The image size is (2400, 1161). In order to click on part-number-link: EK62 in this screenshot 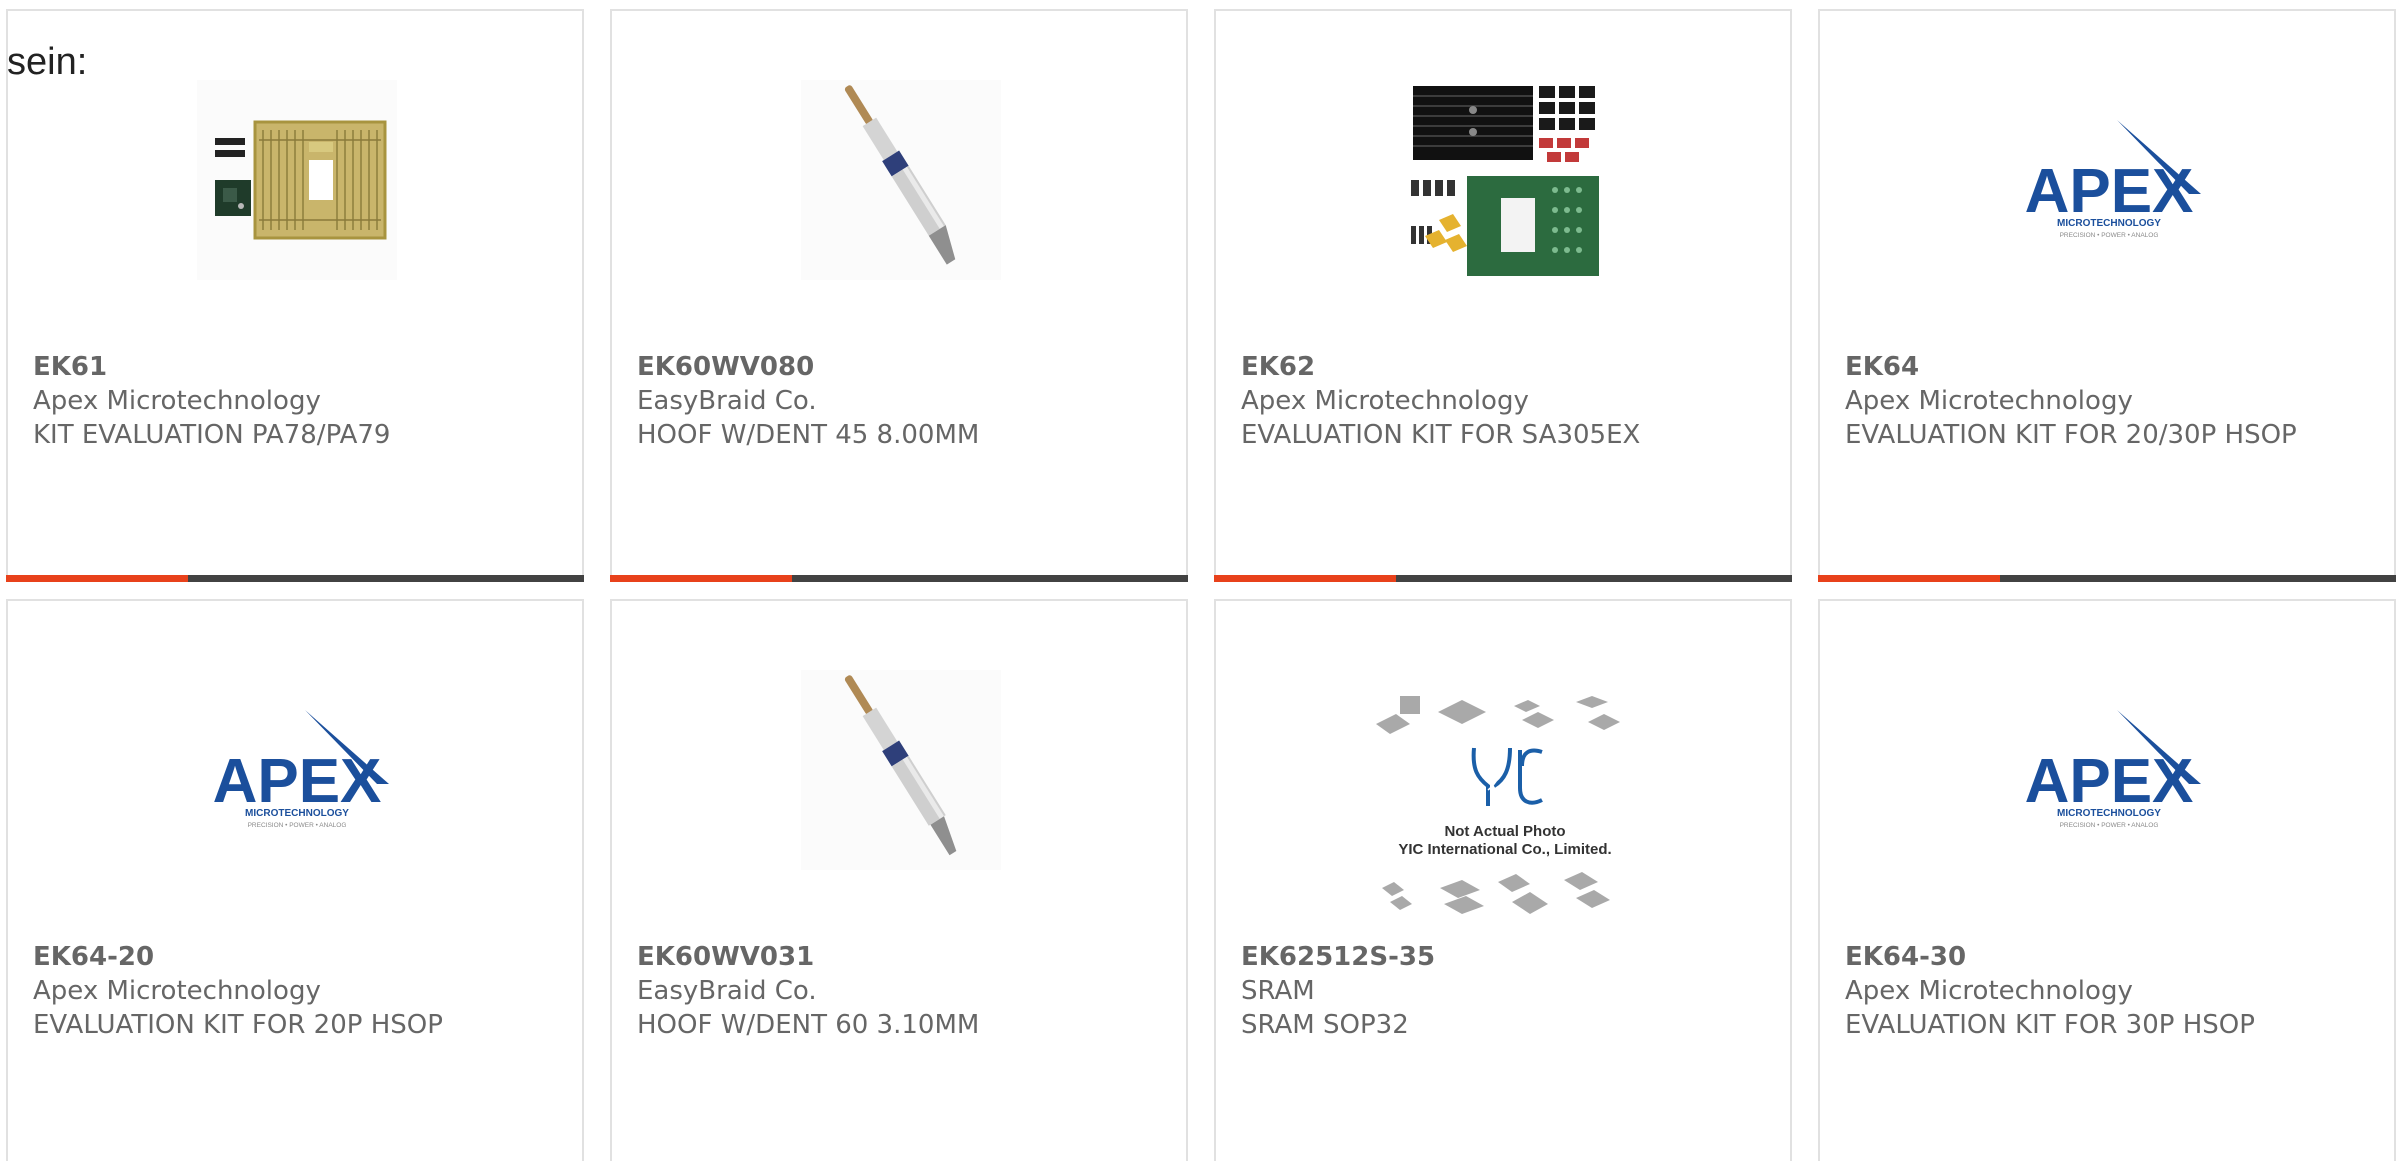, I will do `click(1501, 367)`.